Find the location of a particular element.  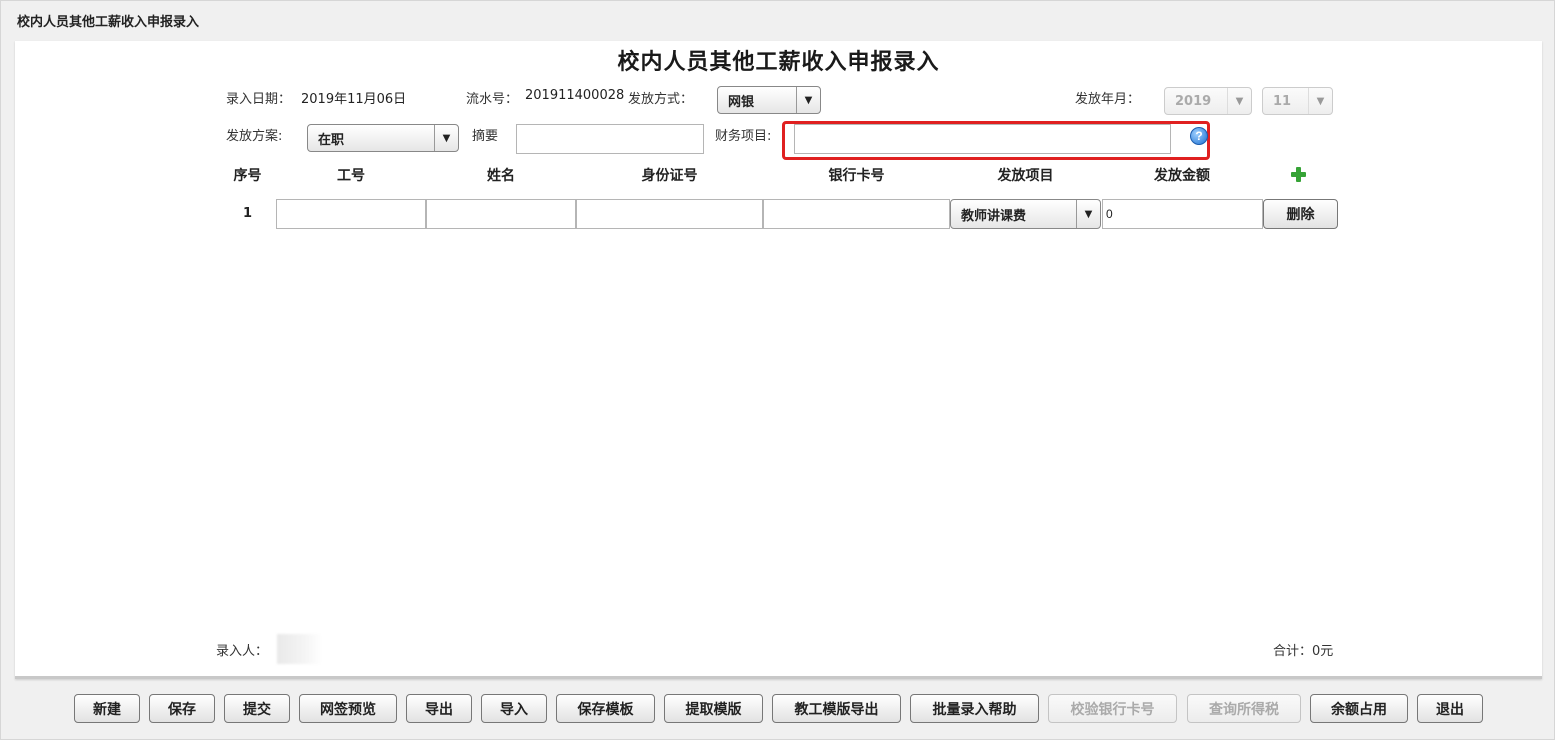

finance-item-label: 财务项目: is located at coordinates (743, 136).